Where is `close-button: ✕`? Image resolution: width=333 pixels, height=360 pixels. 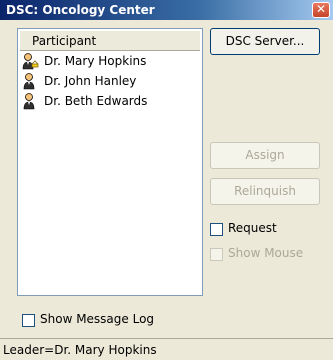 close-button: ✕ is located at coordinates (321, 10).